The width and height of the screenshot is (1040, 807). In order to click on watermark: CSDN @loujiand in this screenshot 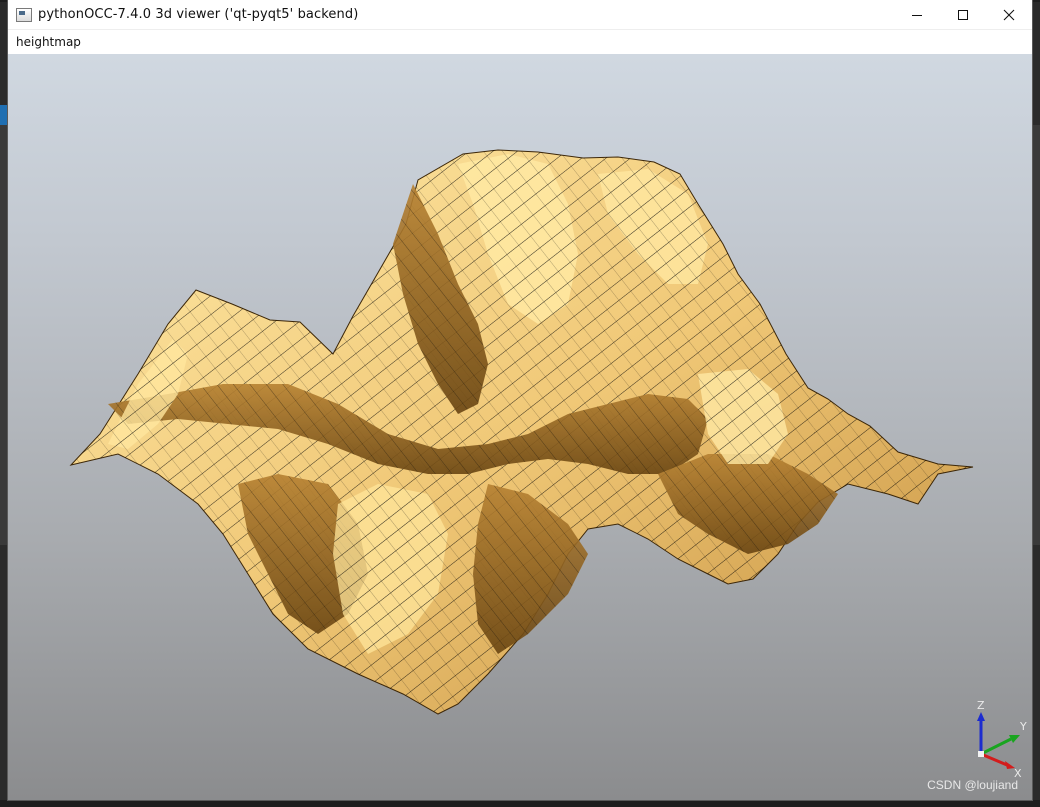, I will do `click(972, 785)`.